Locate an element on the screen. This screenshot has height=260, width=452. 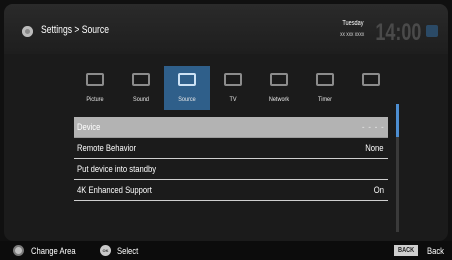
breadcrumb: Settings > Source is located at coordinates (75, 30).